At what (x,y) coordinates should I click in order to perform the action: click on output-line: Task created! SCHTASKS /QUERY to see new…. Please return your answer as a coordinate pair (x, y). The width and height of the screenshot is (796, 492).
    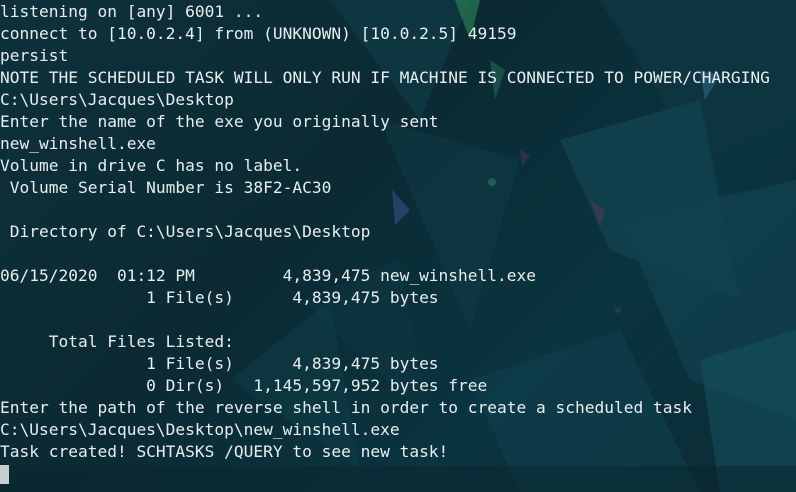
    Looking at the image, I should click on (224, 451).